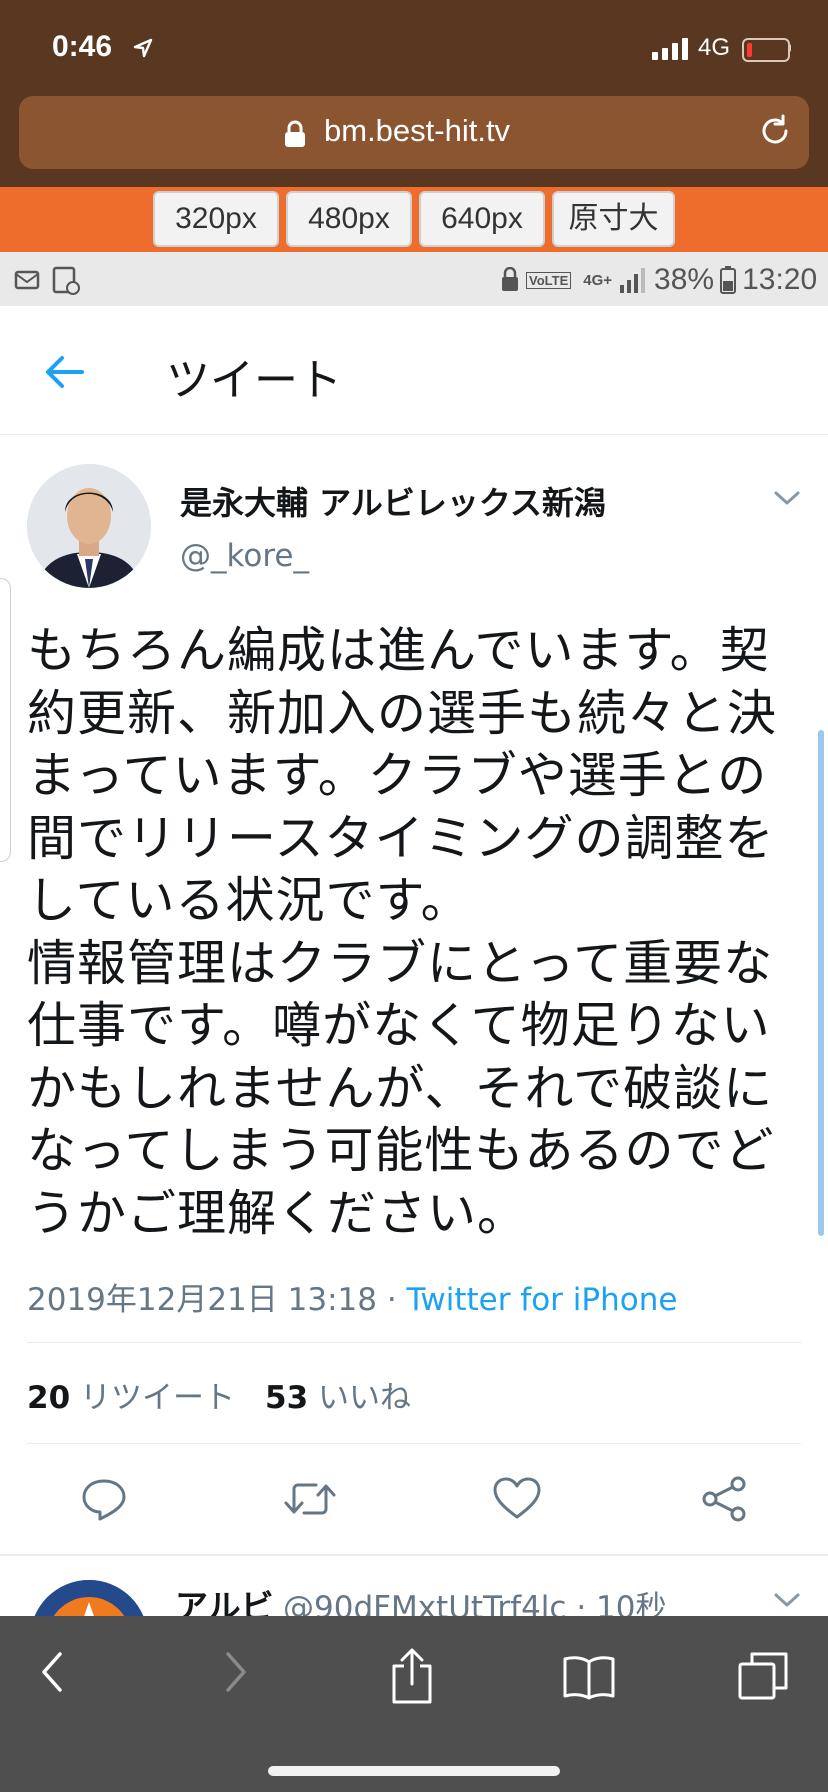 Image resolution: width=828 pixels, height=1792 pixels. Describe the element at coordinates (412, 1676) in the screenshot. I see `share-sheet-icon` at that location.